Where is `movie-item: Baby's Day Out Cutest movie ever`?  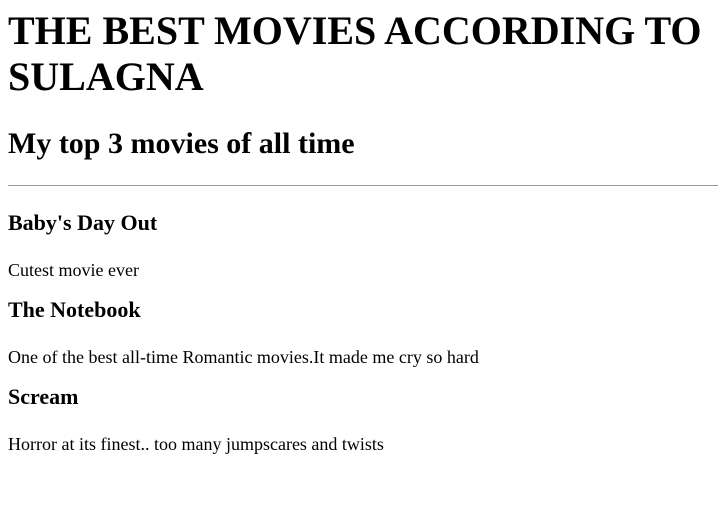
movie-item: Baby's Day Out Cutest movie ever is located at coordinates (363, 245).